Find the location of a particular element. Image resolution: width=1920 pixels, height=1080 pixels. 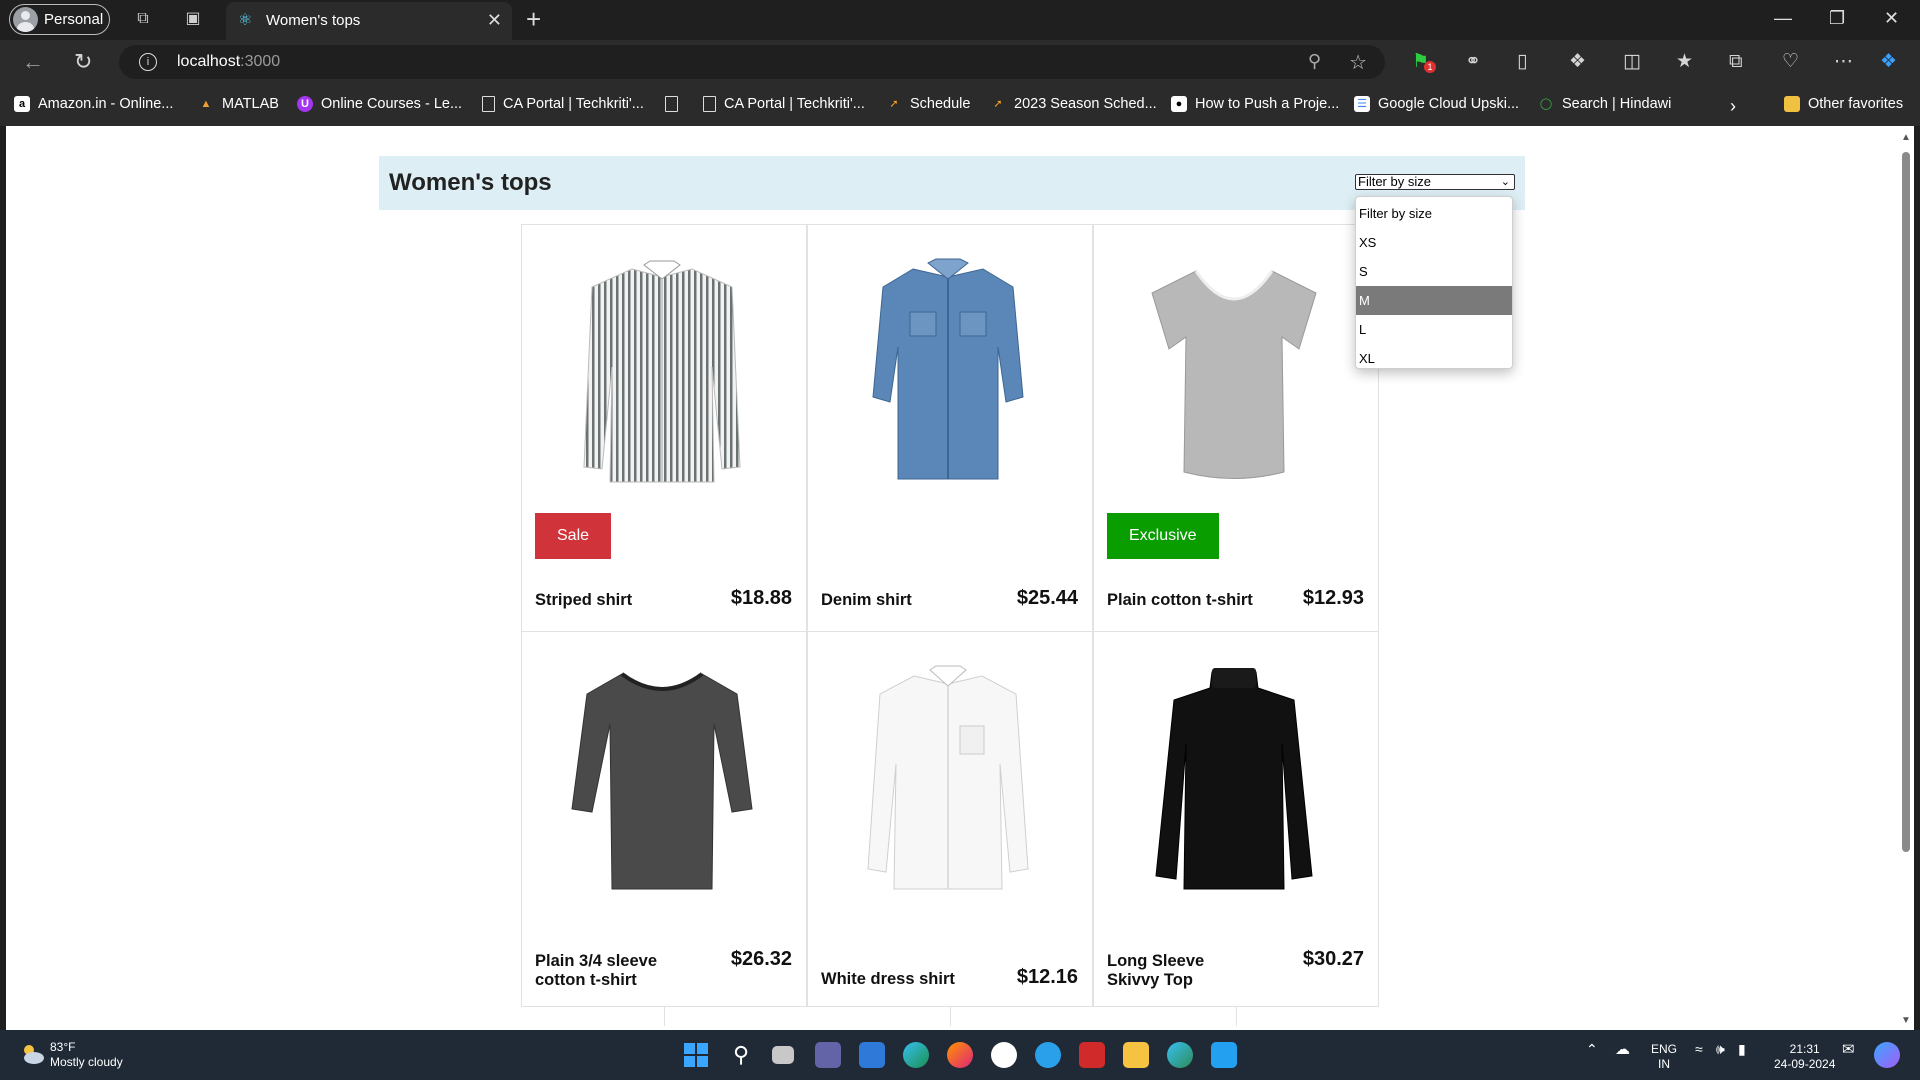

profile-label: Personal is located at coordinates (74, 19).